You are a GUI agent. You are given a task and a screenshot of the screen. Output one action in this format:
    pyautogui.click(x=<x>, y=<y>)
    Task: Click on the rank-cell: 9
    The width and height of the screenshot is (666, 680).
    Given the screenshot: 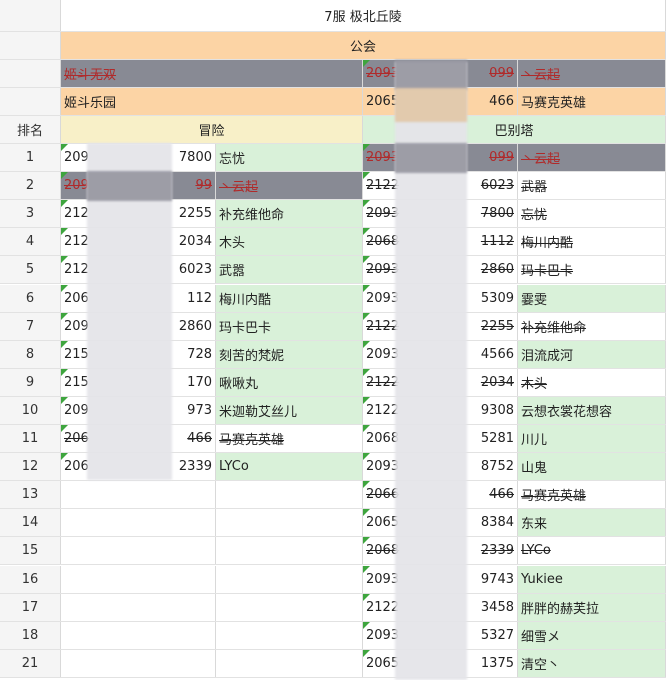 What is the action you would take?
    pyautogui.click(x=30, y=382)
    